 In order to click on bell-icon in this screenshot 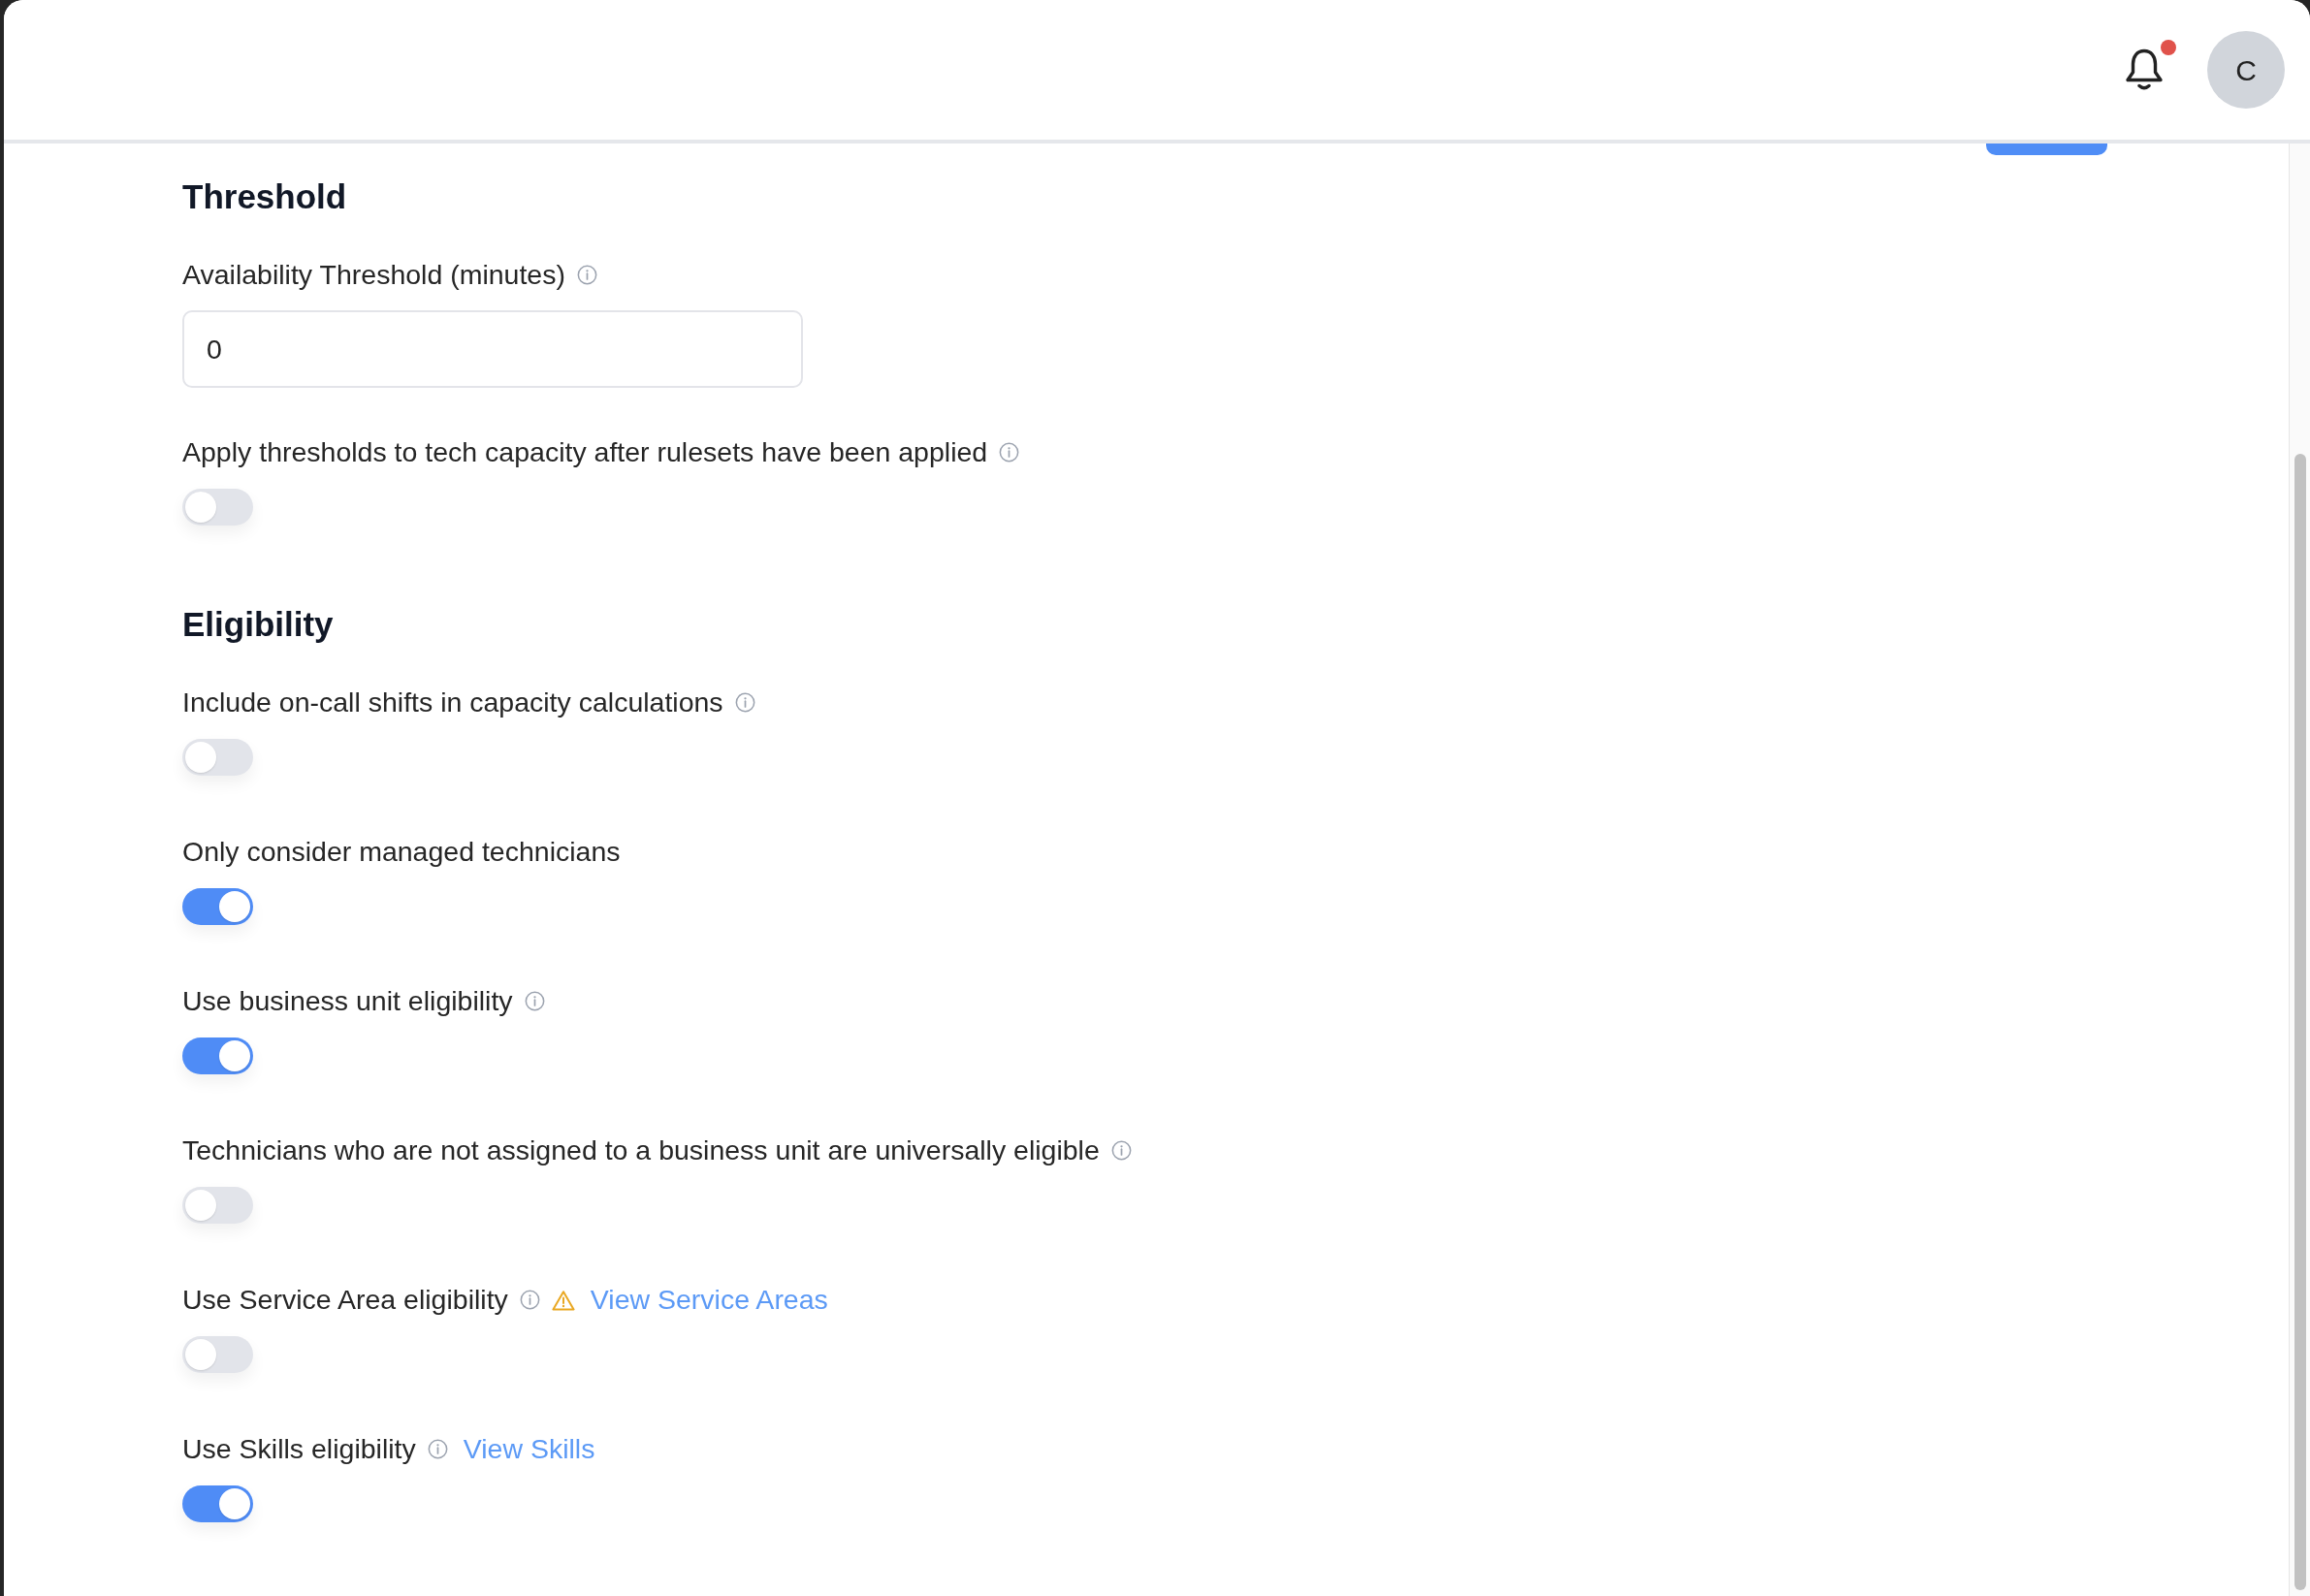, I will do `click(2144, 70)`.